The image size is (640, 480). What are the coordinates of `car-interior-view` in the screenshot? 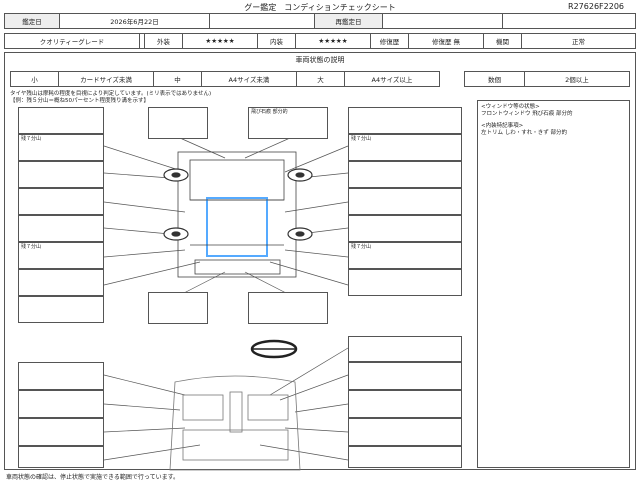 It's located at (235, 423).